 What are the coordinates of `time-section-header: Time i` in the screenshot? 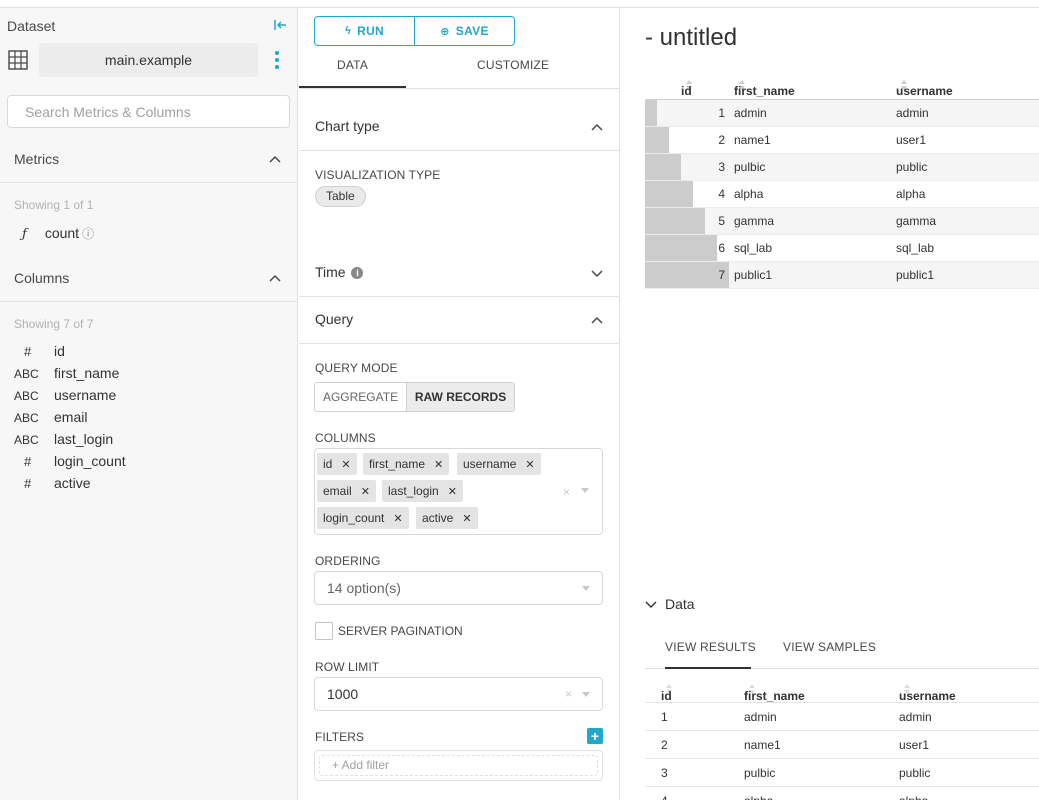 It's located at (459, 273).